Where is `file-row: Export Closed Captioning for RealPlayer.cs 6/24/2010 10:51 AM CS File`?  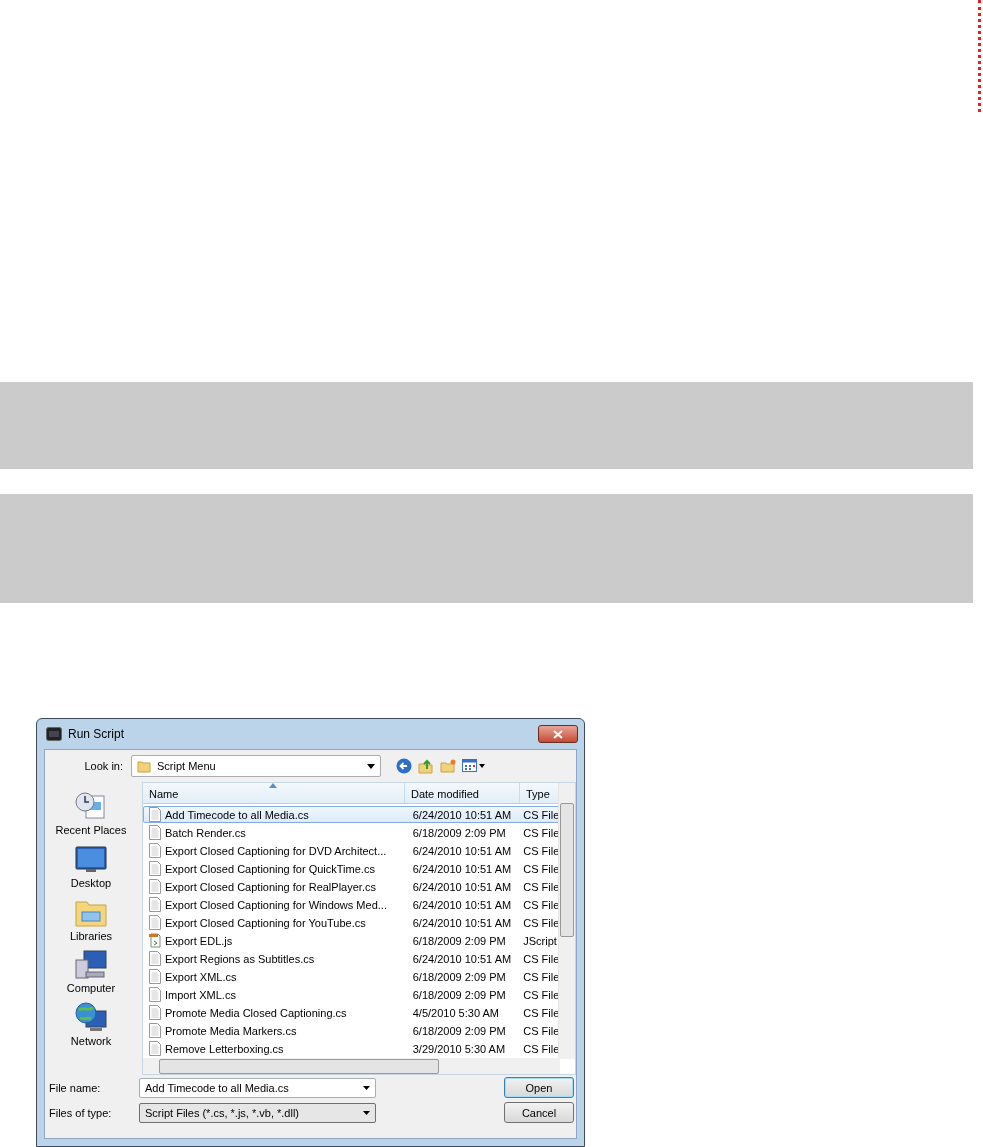 file-row: Export Closed Captioning for RealPlayer.cs 6/24/2010 10:51 AM CS File is located at coordinates (351, 886).